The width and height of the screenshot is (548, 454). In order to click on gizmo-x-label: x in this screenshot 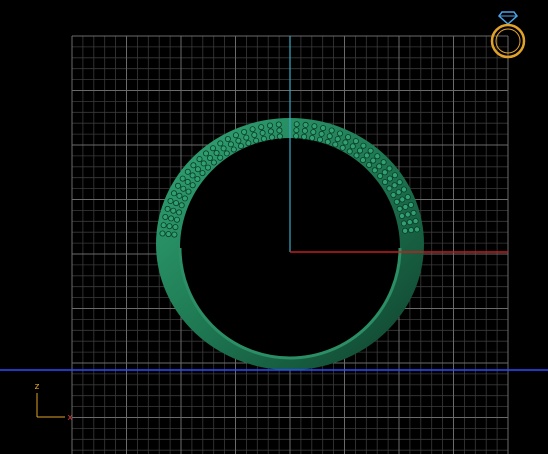, I will do `click(70, 418)`.